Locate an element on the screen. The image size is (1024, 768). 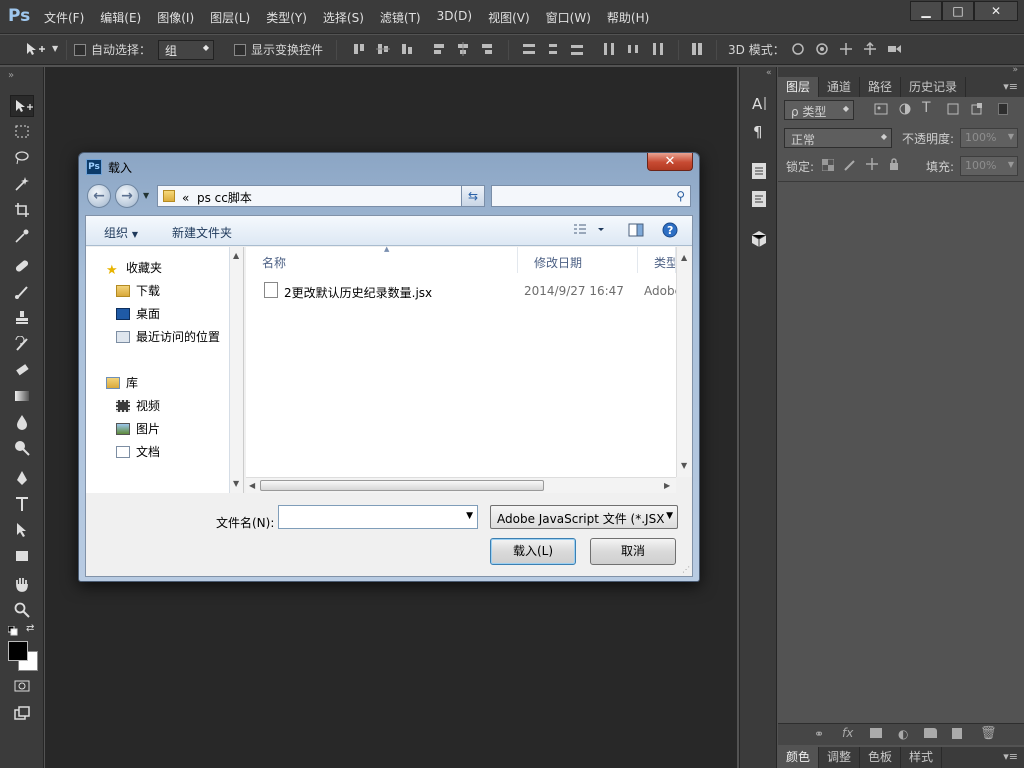
filetype-select: Adobe JavaScript 文件 (*.JSX ▼ is located at coordinates (584, 517).